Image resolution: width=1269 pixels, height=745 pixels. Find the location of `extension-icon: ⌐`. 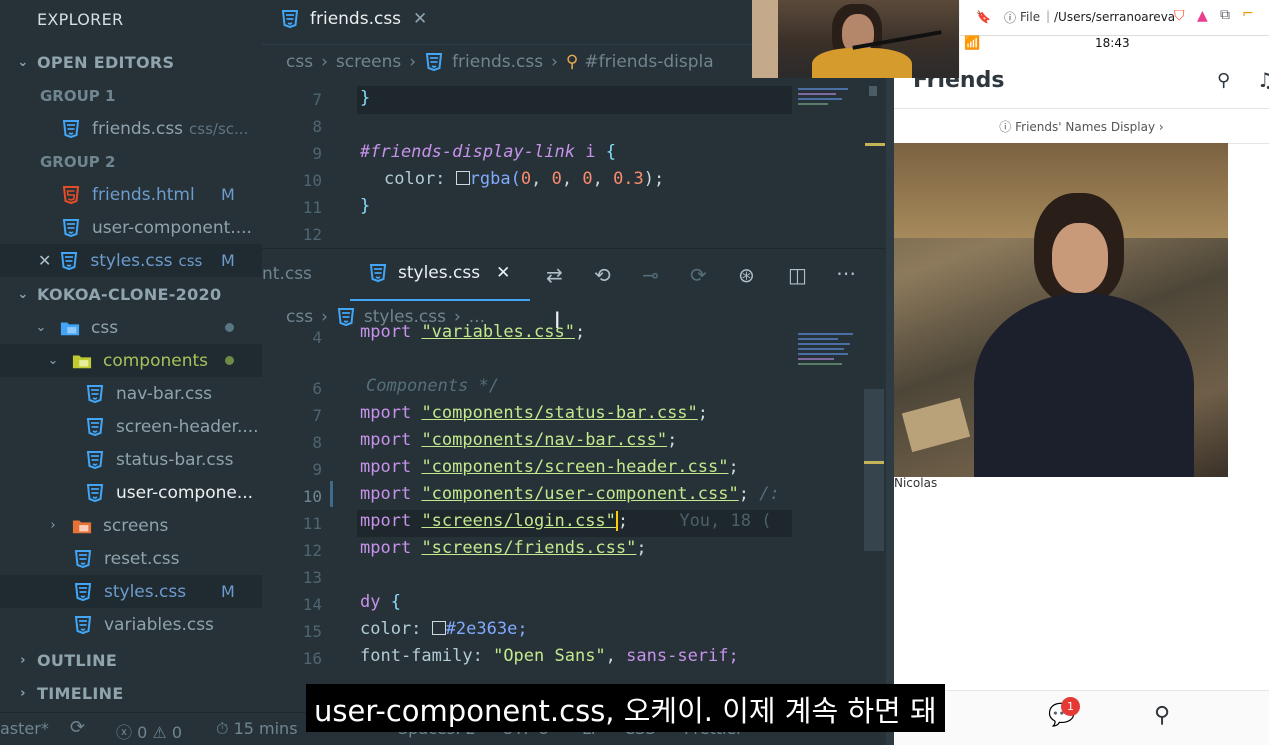

extension-icon: ⌐ is located at coordinates (1248, 14).